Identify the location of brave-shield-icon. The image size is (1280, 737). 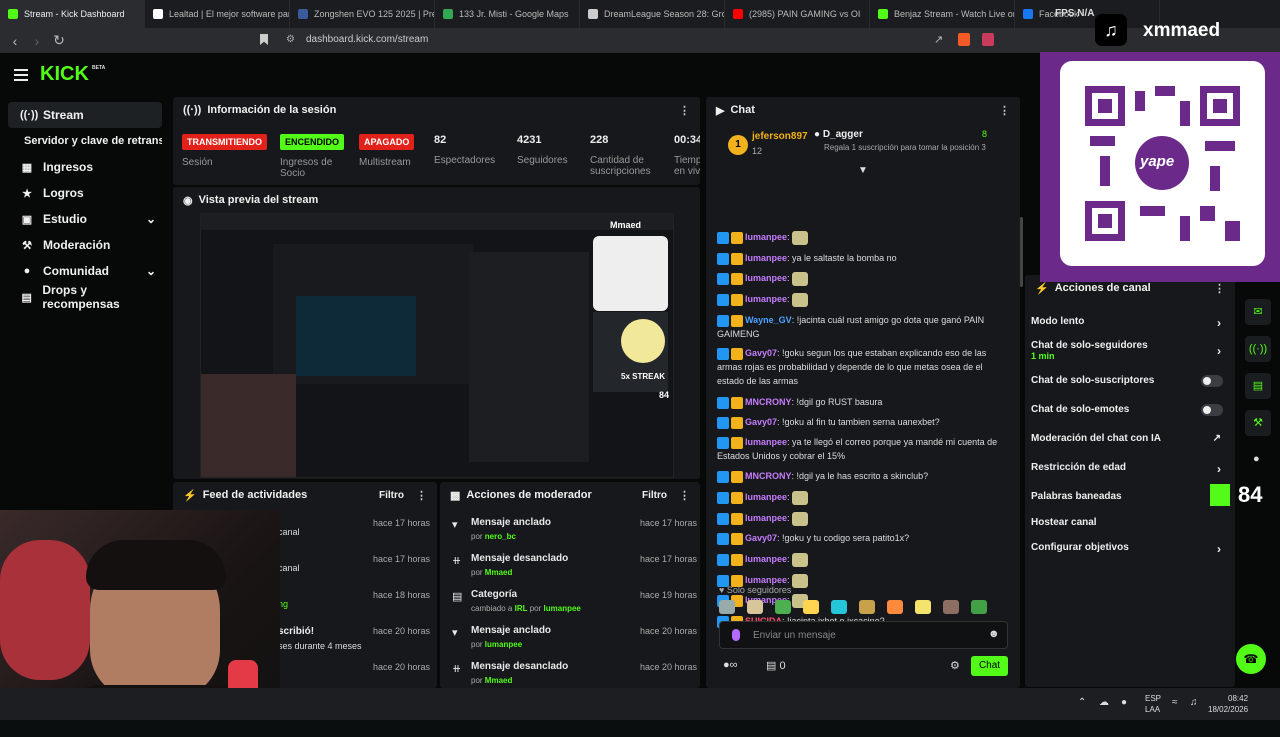
(964, 39).